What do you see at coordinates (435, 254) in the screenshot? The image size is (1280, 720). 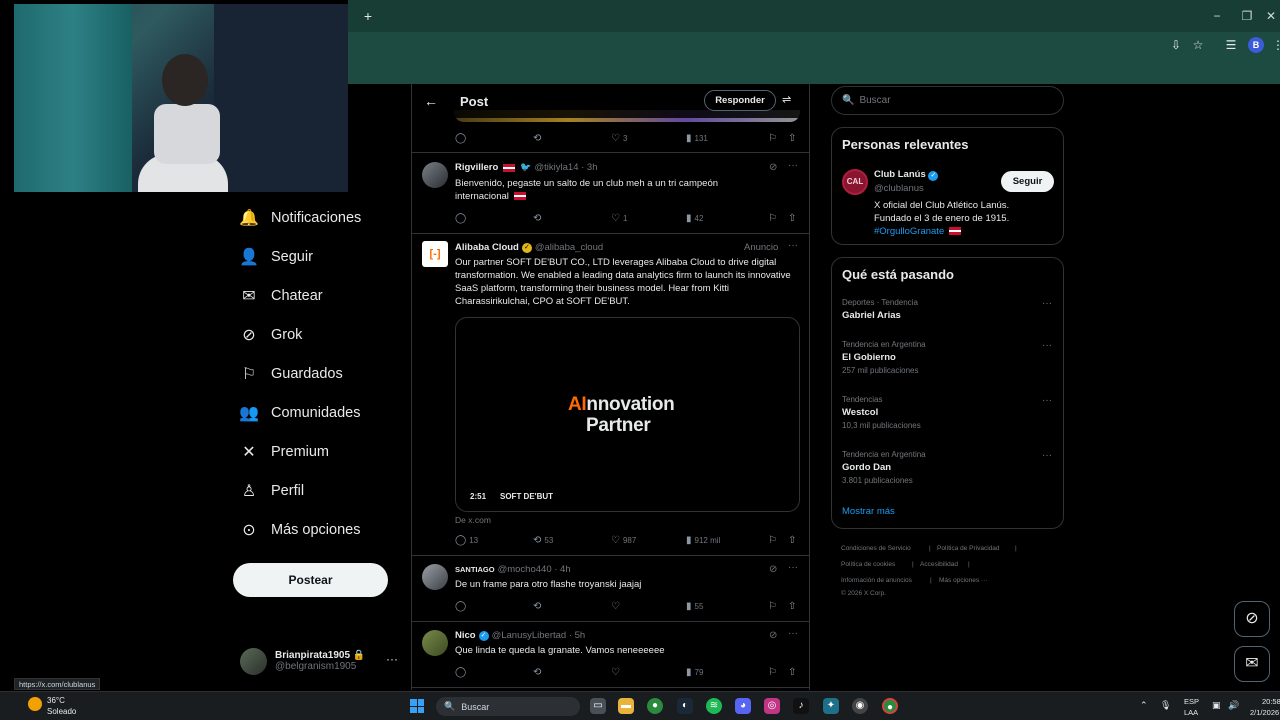 I see `alibaba-logo-icon: [-]` at bounding box center [435, 254].